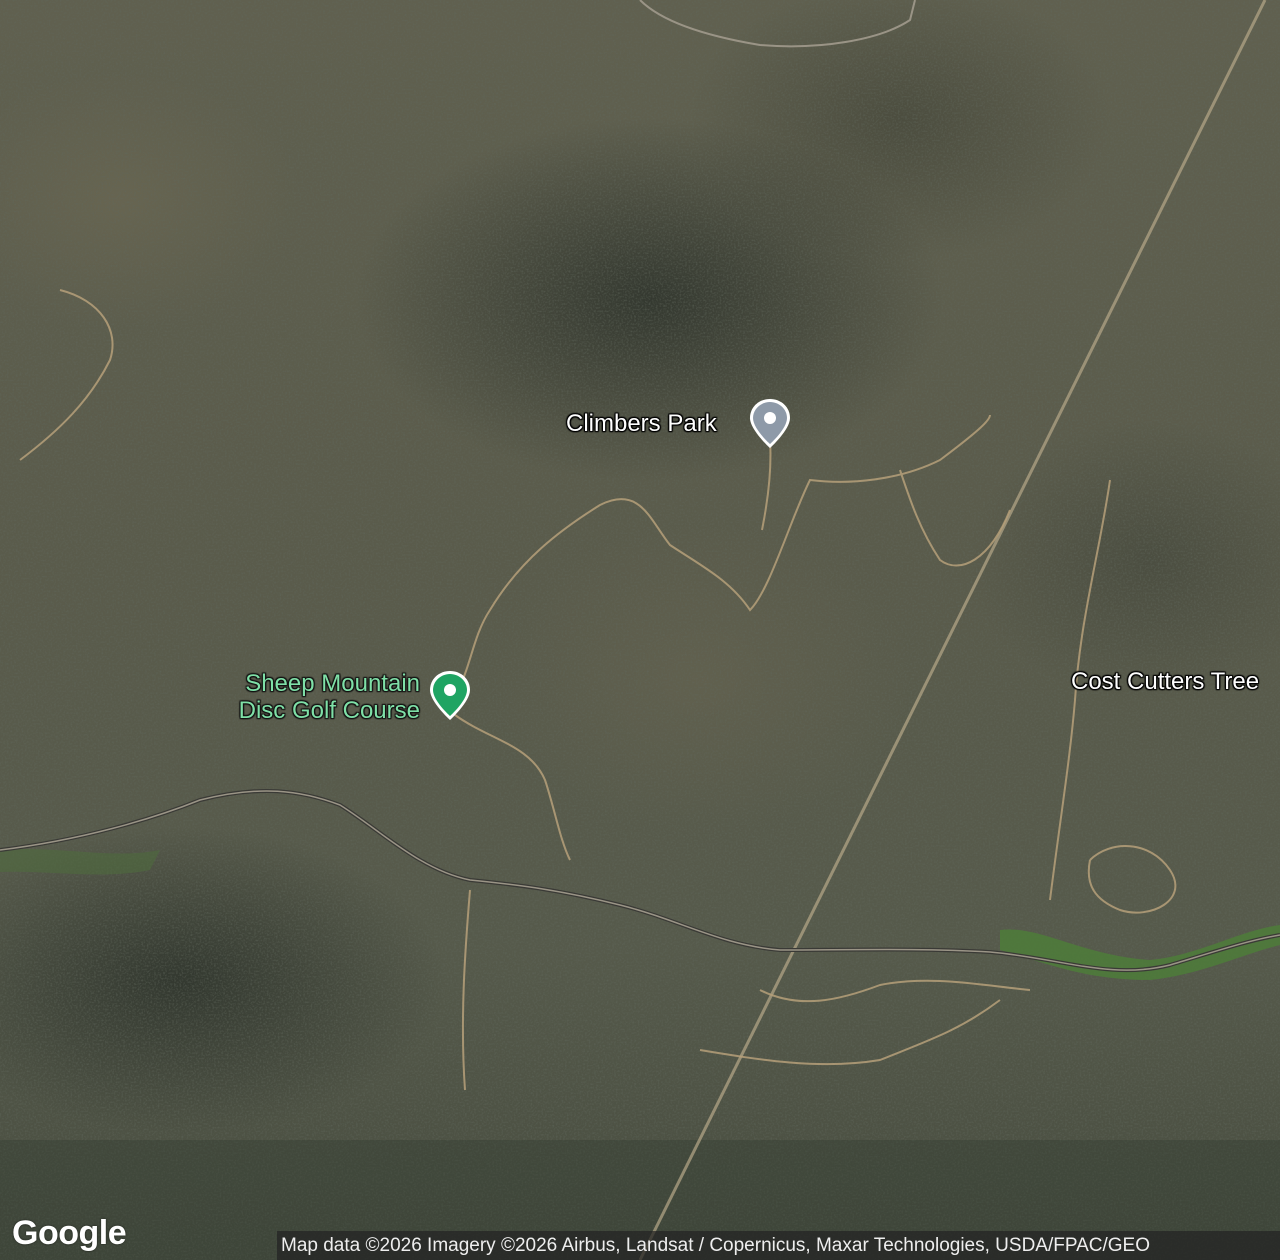 The width and height of the screenshot is (1280, 1260). Describe the element at coordinates (69, 1233) in the screenshot. I see `google-logo: Google` at that location.